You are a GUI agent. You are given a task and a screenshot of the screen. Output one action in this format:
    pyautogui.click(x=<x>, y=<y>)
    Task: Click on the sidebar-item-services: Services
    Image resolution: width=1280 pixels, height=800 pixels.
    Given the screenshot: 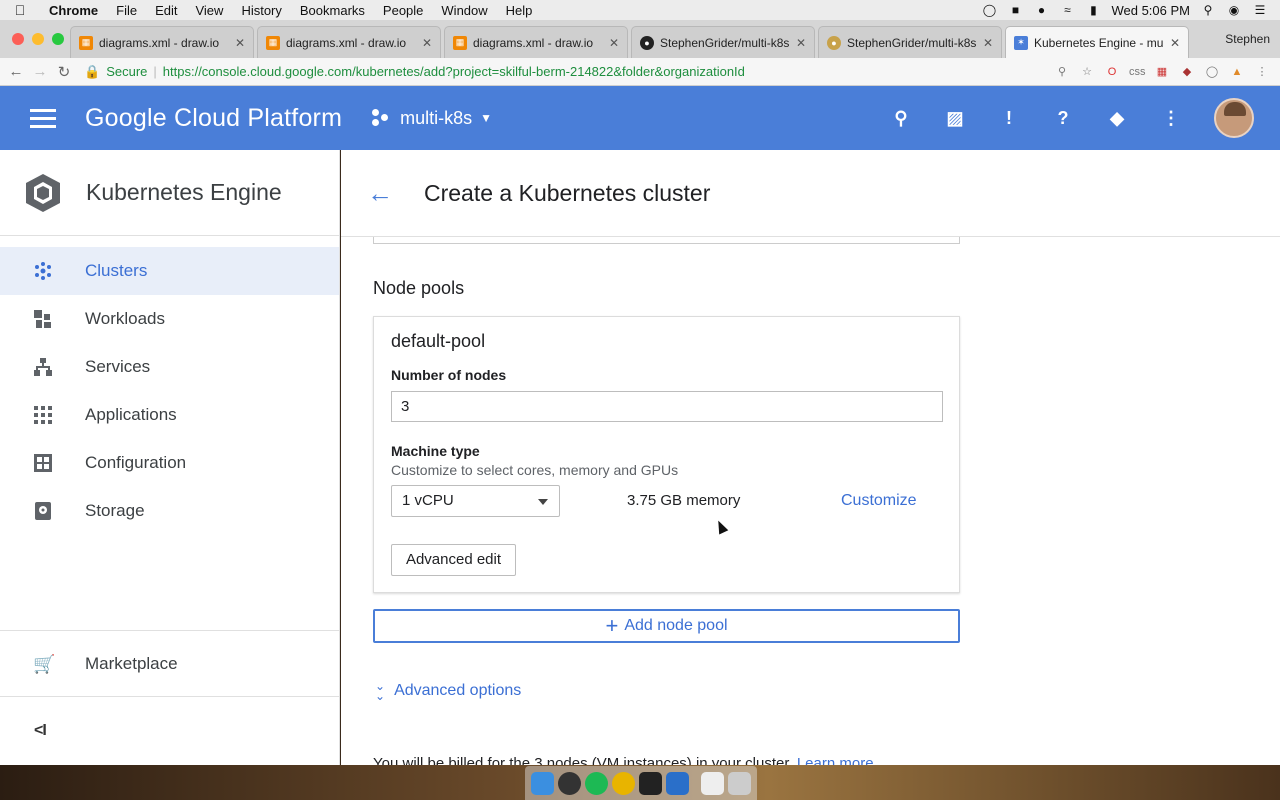 What is the action you would take?
    pyautogui.click(x=169, y=367)
    